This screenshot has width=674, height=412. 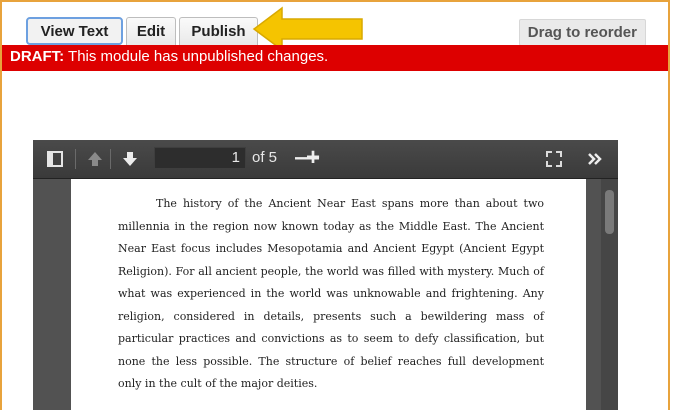 What do you see at coordinates (582, 32) in the screenshot?
I see `drag-to-reorder-button: Drag to reorder` at bounding box center [582, 32].